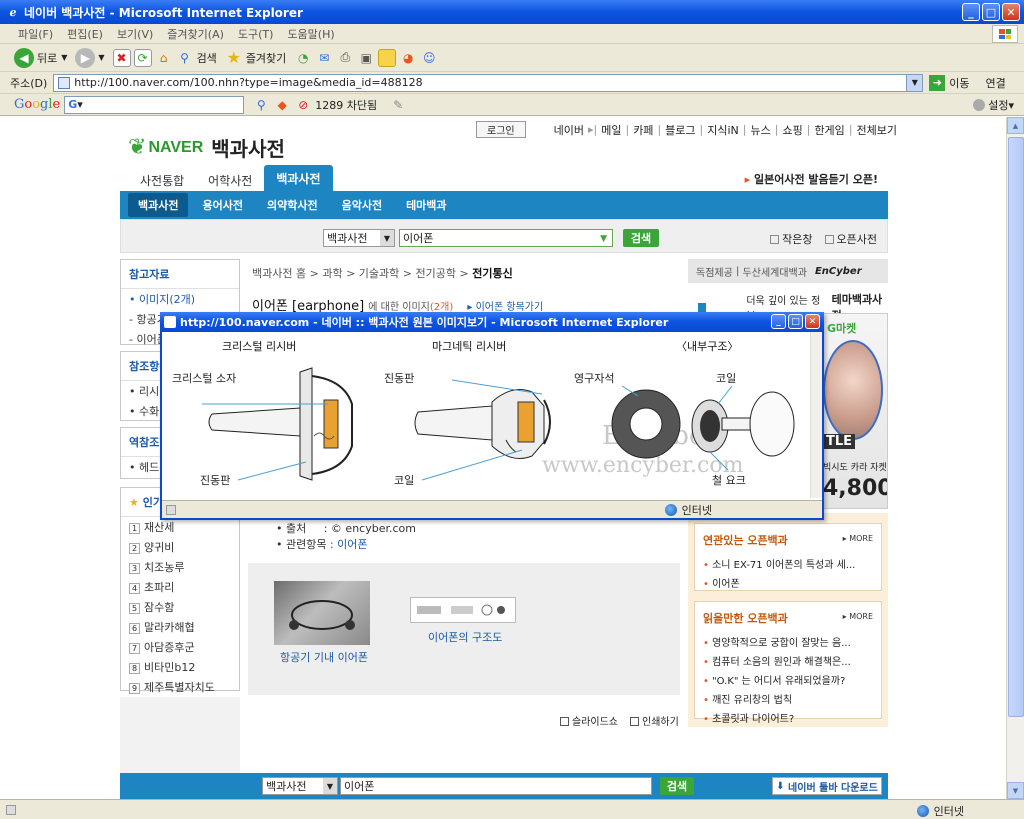 This screenshot has width=1024, height=819. What do you see at coordinates (158, 205) in the screenshot?
I see `subtab-encyclopedia: 백과사전` at bounding box center [158, 205].